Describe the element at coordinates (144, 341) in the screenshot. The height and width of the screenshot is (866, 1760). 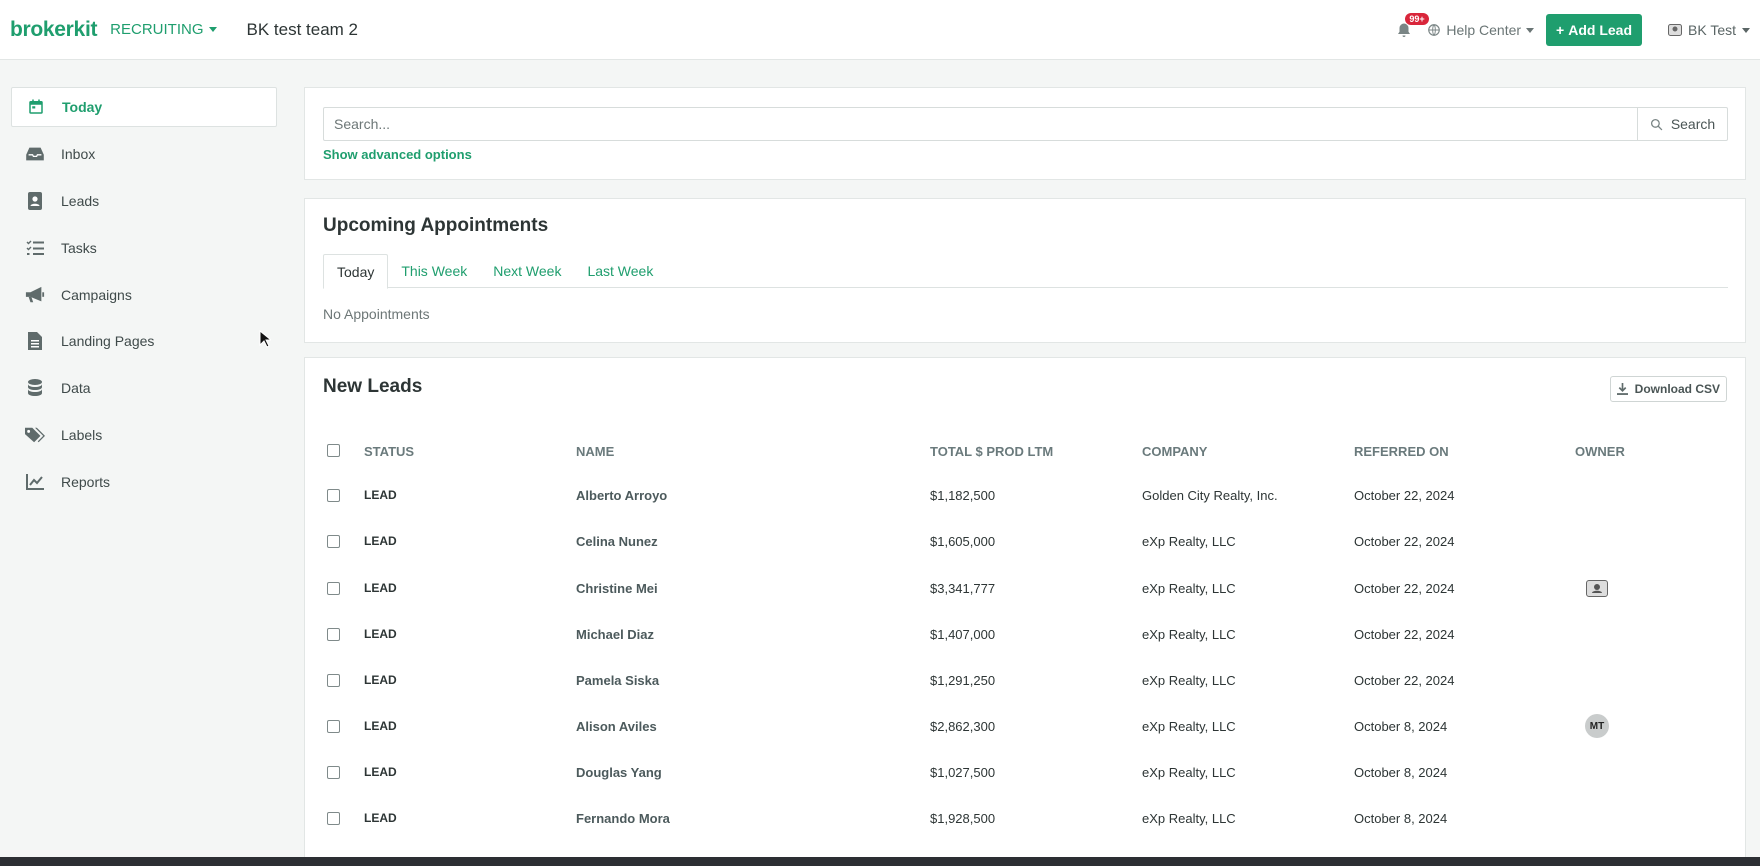
I see `sidebar-item-landing-pages: Landing Pages` at that location.